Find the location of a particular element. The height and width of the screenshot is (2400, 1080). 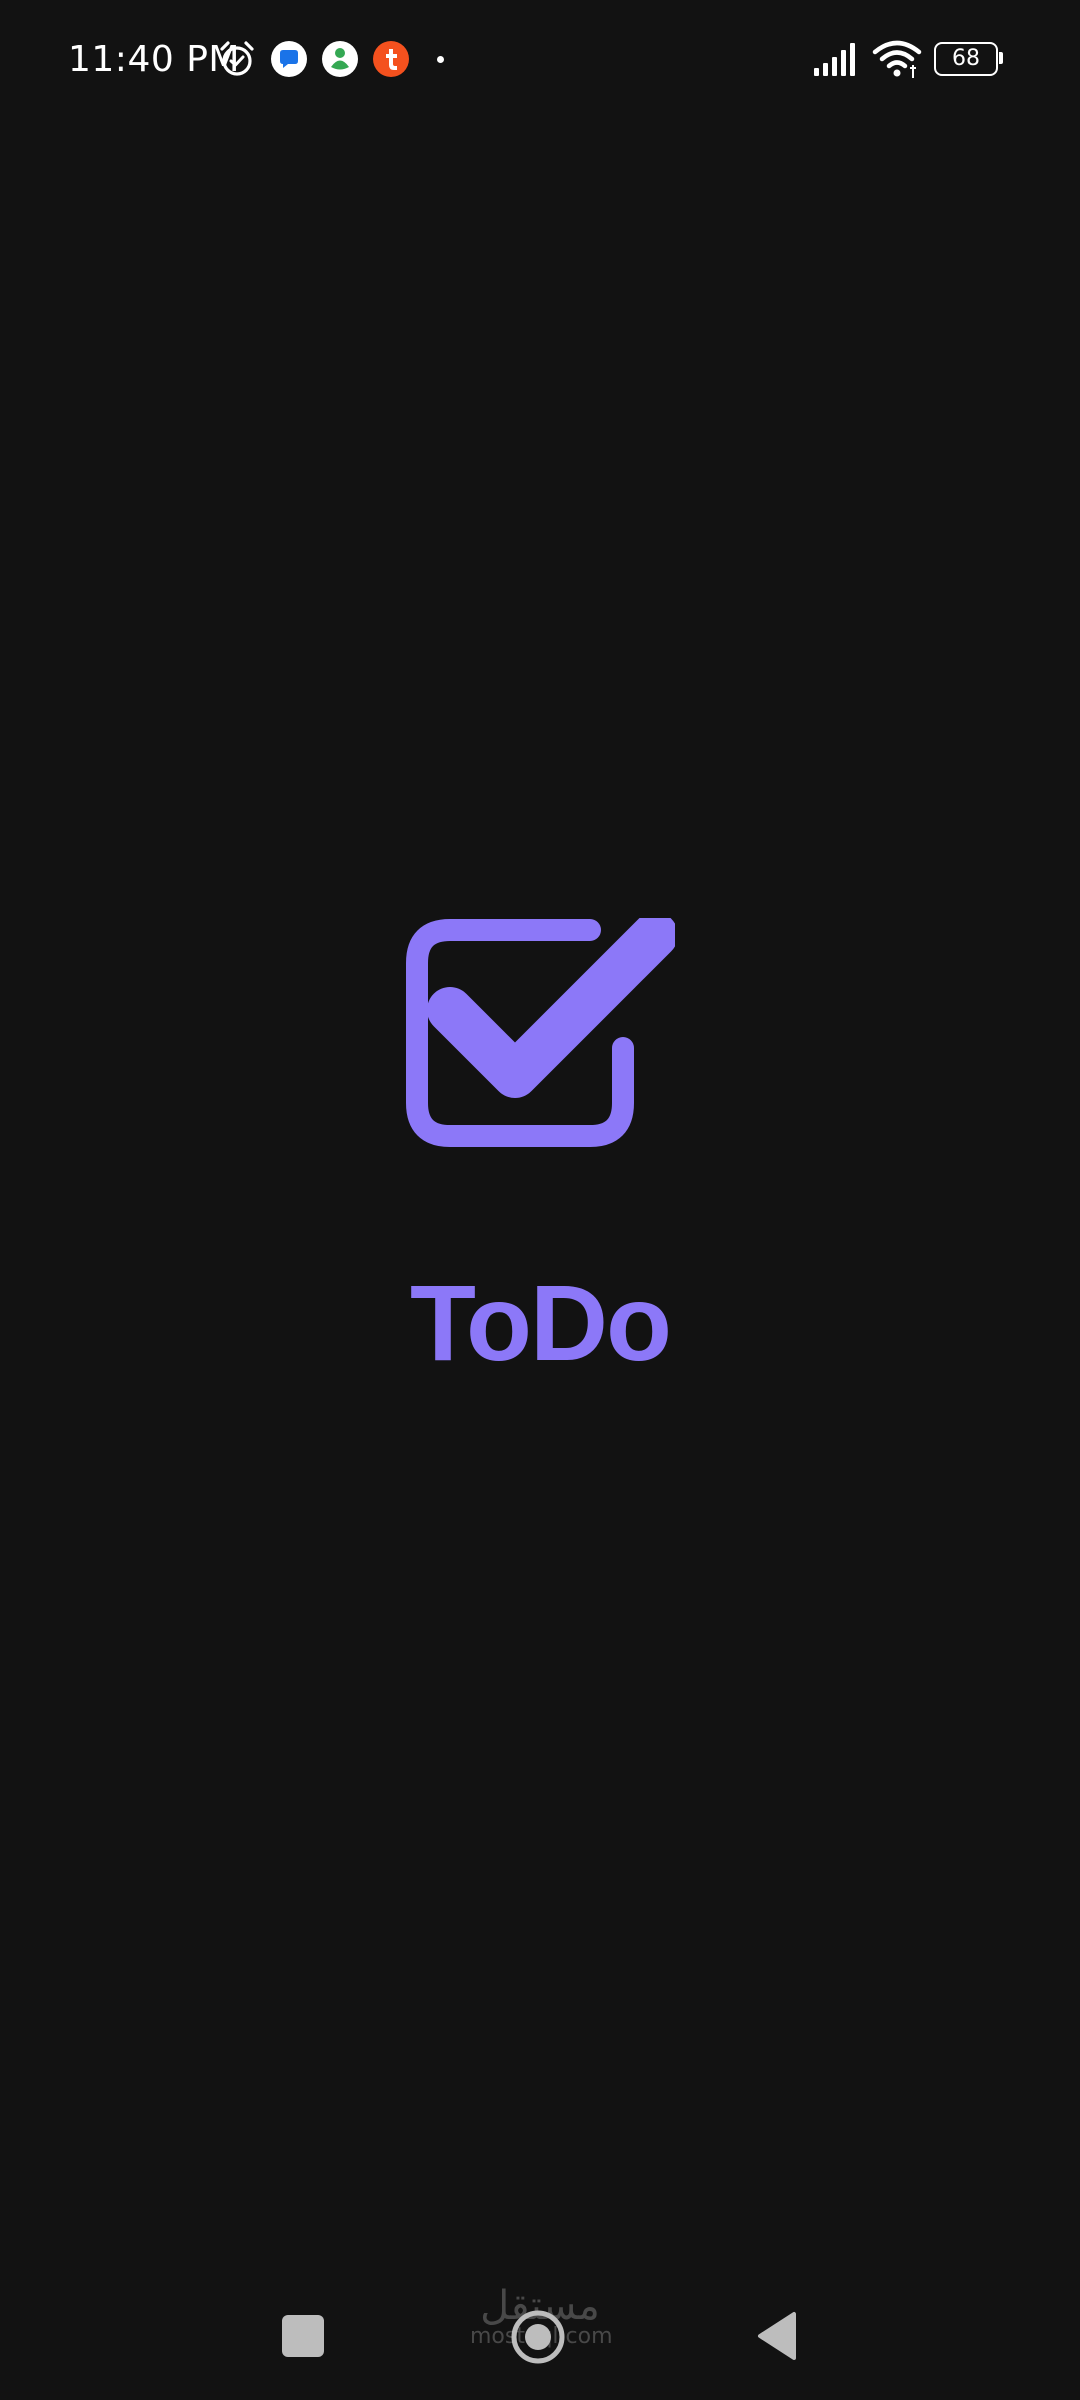

status-bar: 11:40 PM 68 is located at coordinates (540, 60).